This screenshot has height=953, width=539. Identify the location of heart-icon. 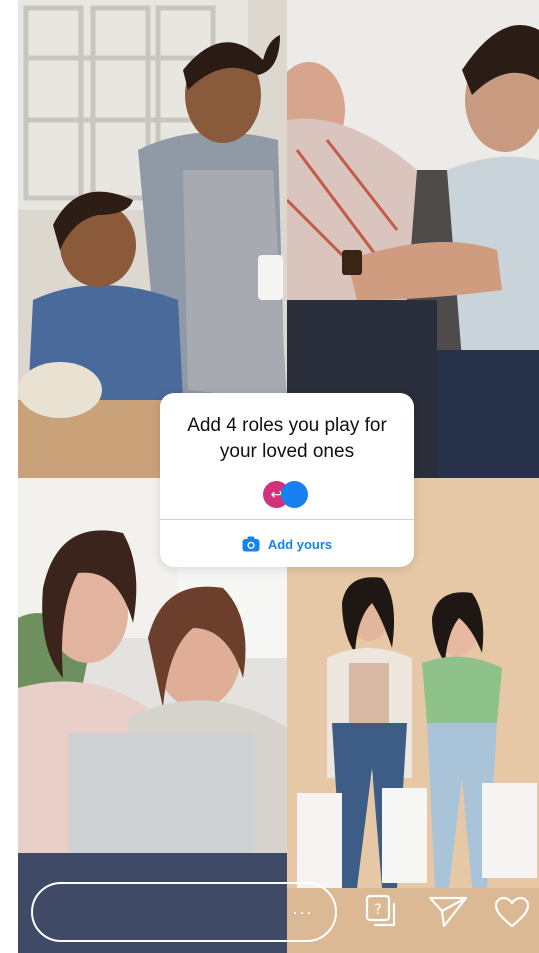
(512, 912).